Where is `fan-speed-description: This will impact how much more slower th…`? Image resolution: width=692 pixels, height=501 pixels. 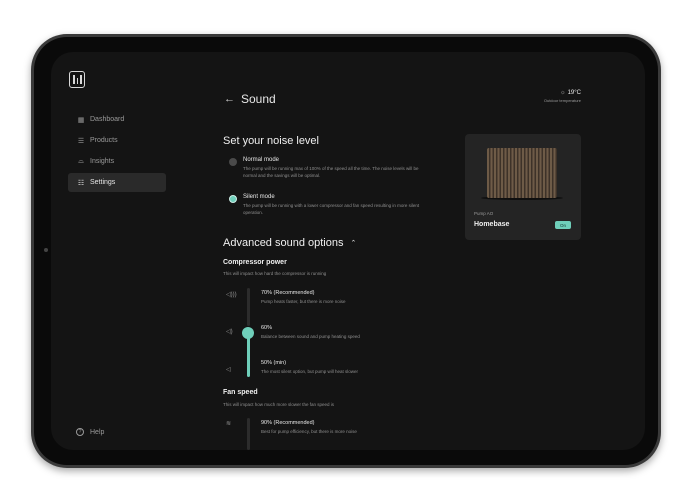
fan-speed-description: This will impact how much more slower th… is located at coordinates (279, 404).